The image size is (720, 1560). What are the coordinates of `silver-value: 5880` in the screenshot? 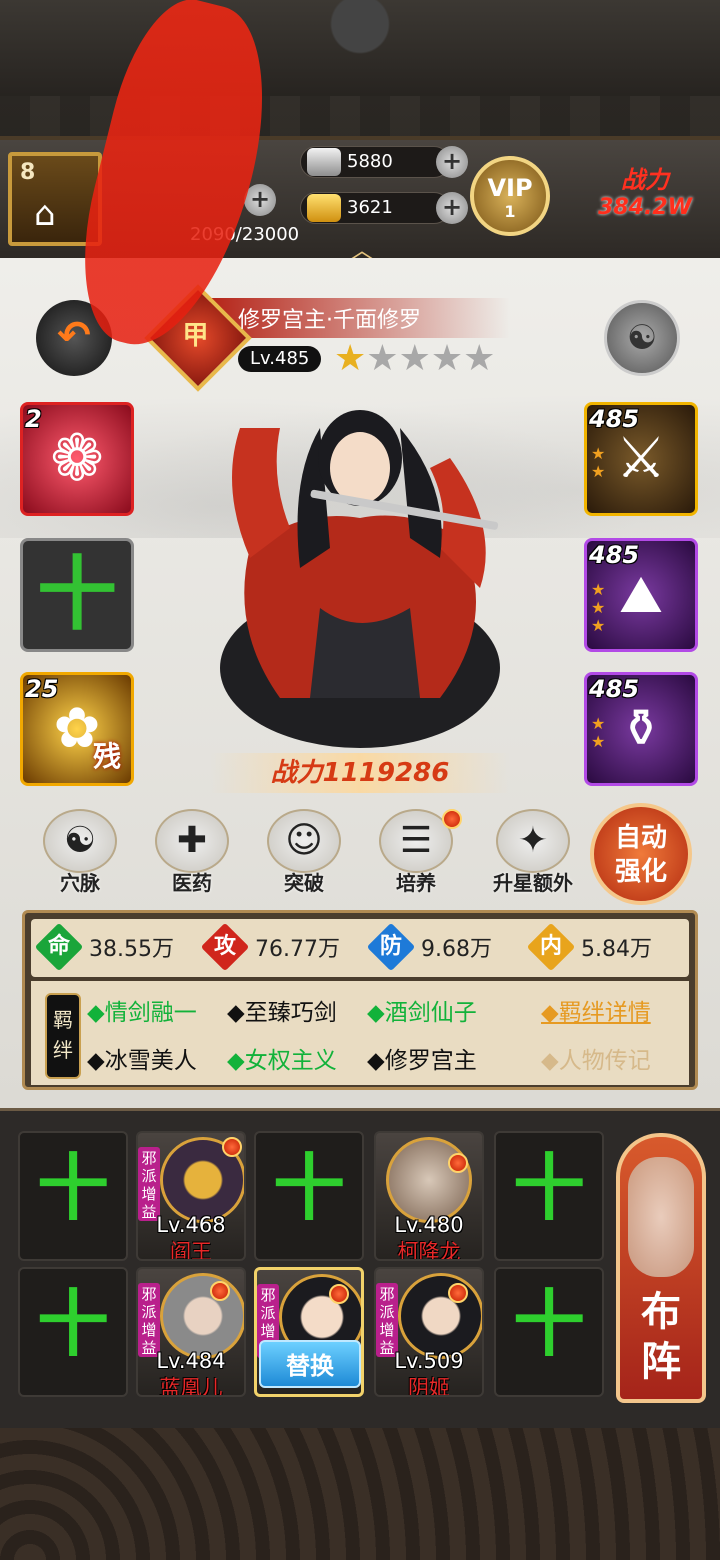 It's located at (370, 161).